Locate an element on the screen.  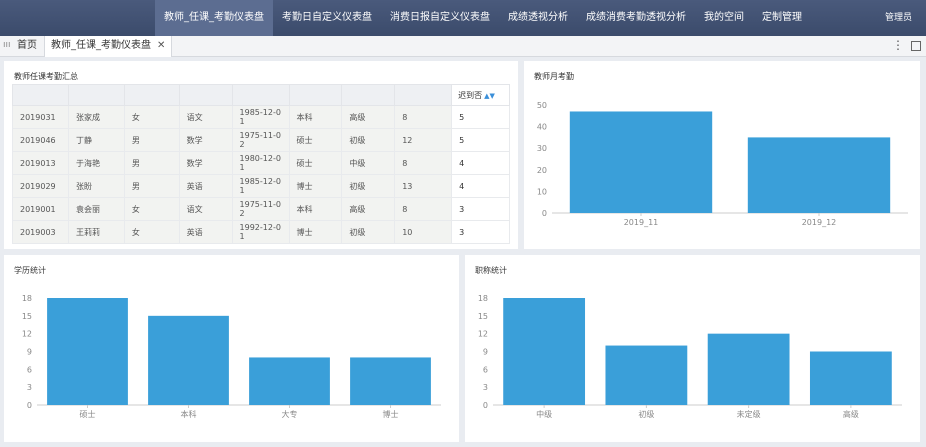
sort-icon: ▲▼ is located at coordinates (489, 96).